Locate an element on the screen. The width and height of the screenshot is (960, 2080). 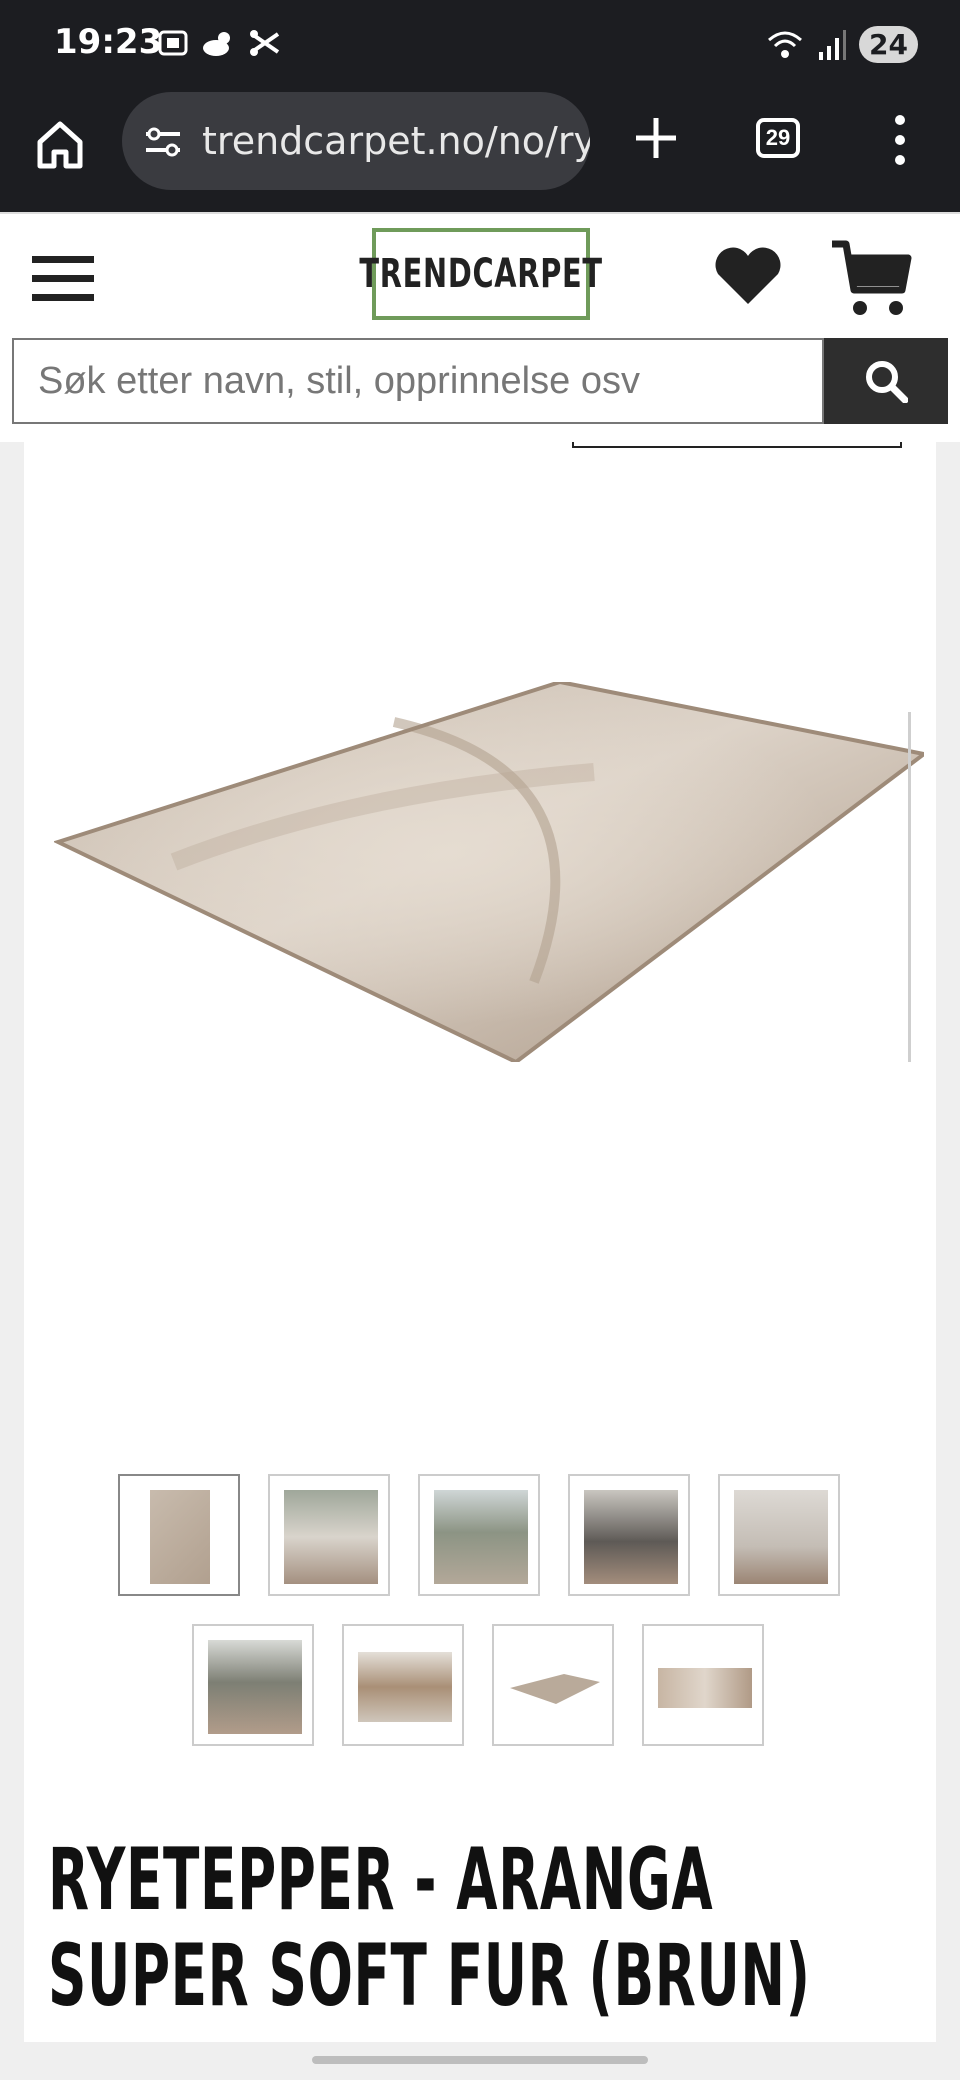
search-button is located at coordinates (886, 381).